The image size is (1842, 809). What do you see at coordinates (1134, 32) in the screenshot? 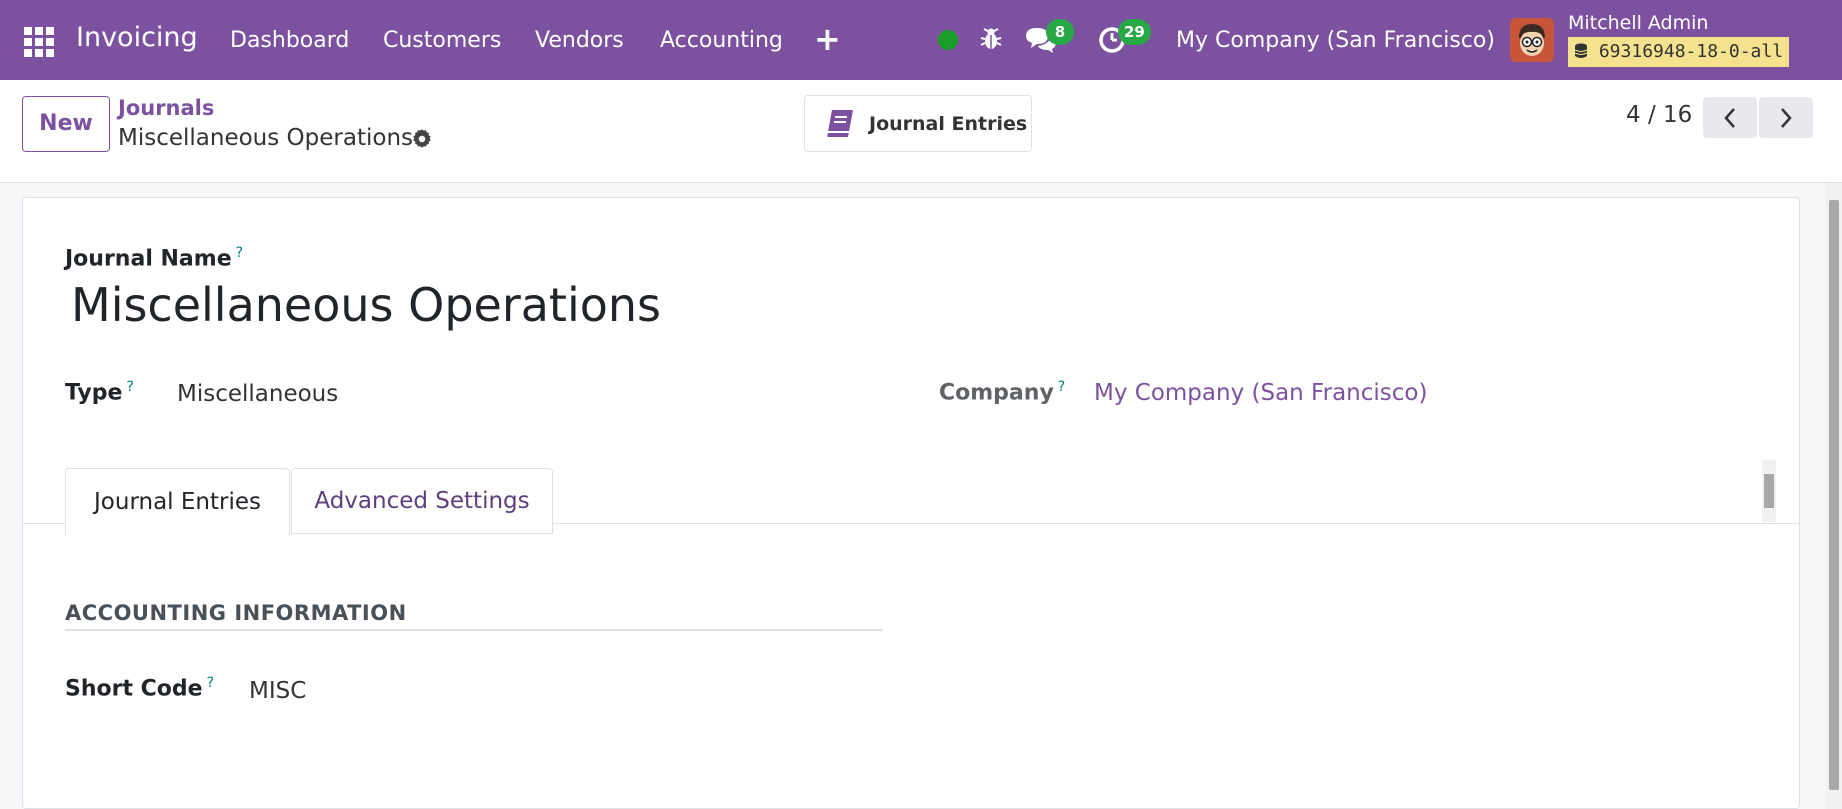
I see `activities-badge: 29` at bounding box center [1134, 32].